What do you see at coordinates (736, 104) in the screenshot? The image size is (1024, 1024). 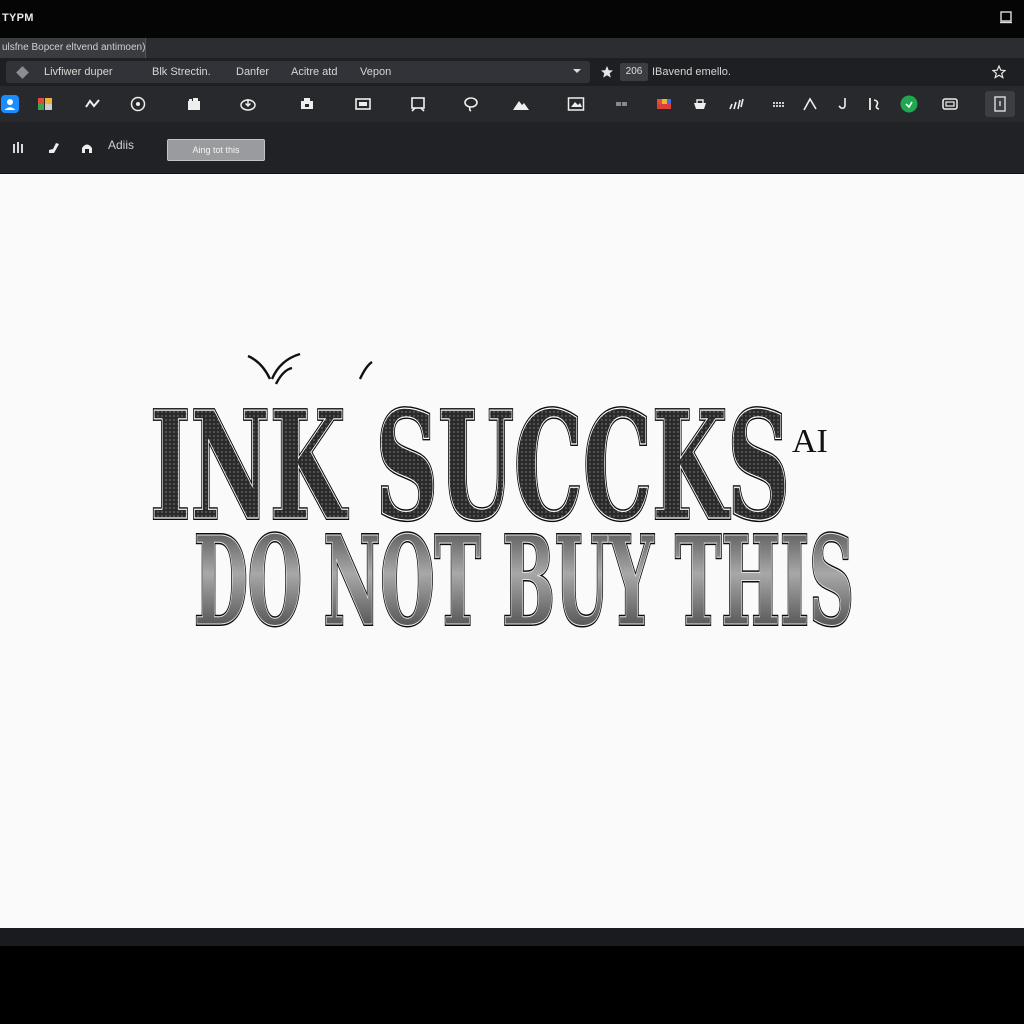 I see `signal-icon` at bounding box center [736, 104].